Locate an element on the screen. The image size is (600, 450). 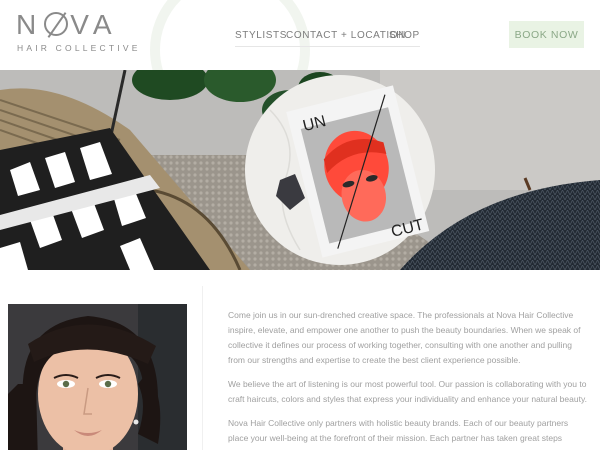
brand-logo: N VA HAIR COLLECTIVE is located at coordinates (76, 32).